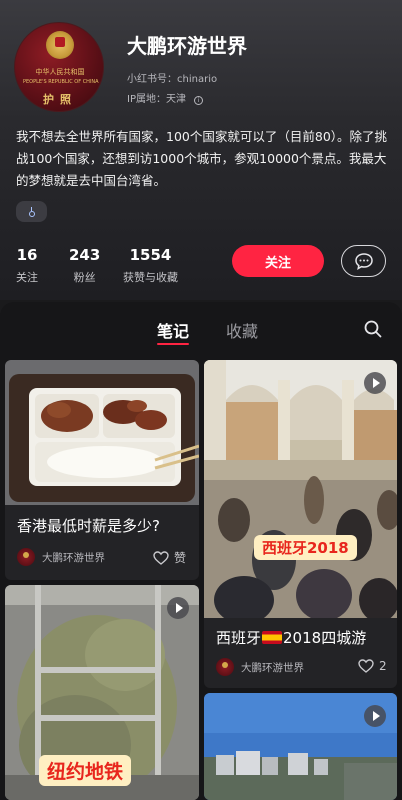 Image resolution: width=402 pixels, height=800 pixels. Describe the element at coordinates (239, 638) in the screenshot. I see `note-title-part: 西班牙` at that location.